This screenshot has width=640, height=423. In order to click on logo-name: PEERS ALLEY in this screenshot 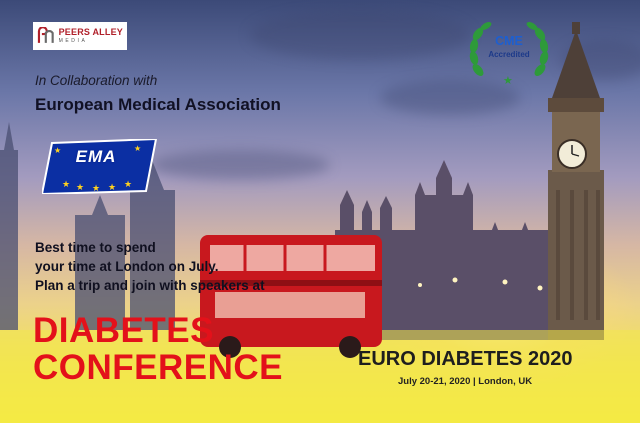, I will do `click(90, 32)`.